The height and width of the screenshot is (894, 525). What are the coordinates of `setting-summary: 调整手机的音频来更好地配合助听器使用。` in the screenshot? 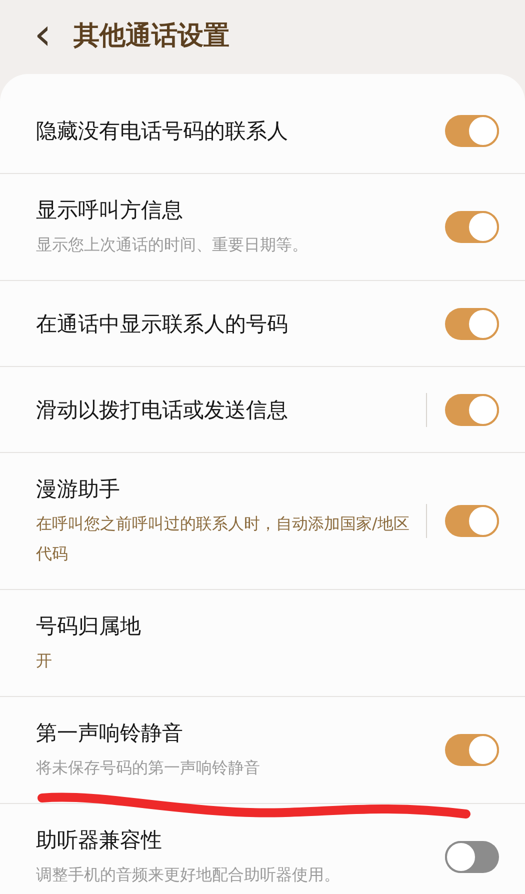 It's located at (188, 875).